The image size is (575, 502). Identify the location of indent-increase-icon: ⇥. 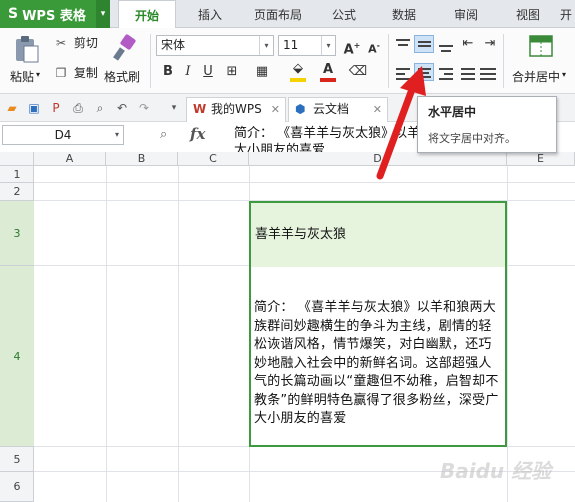
(490, 44).